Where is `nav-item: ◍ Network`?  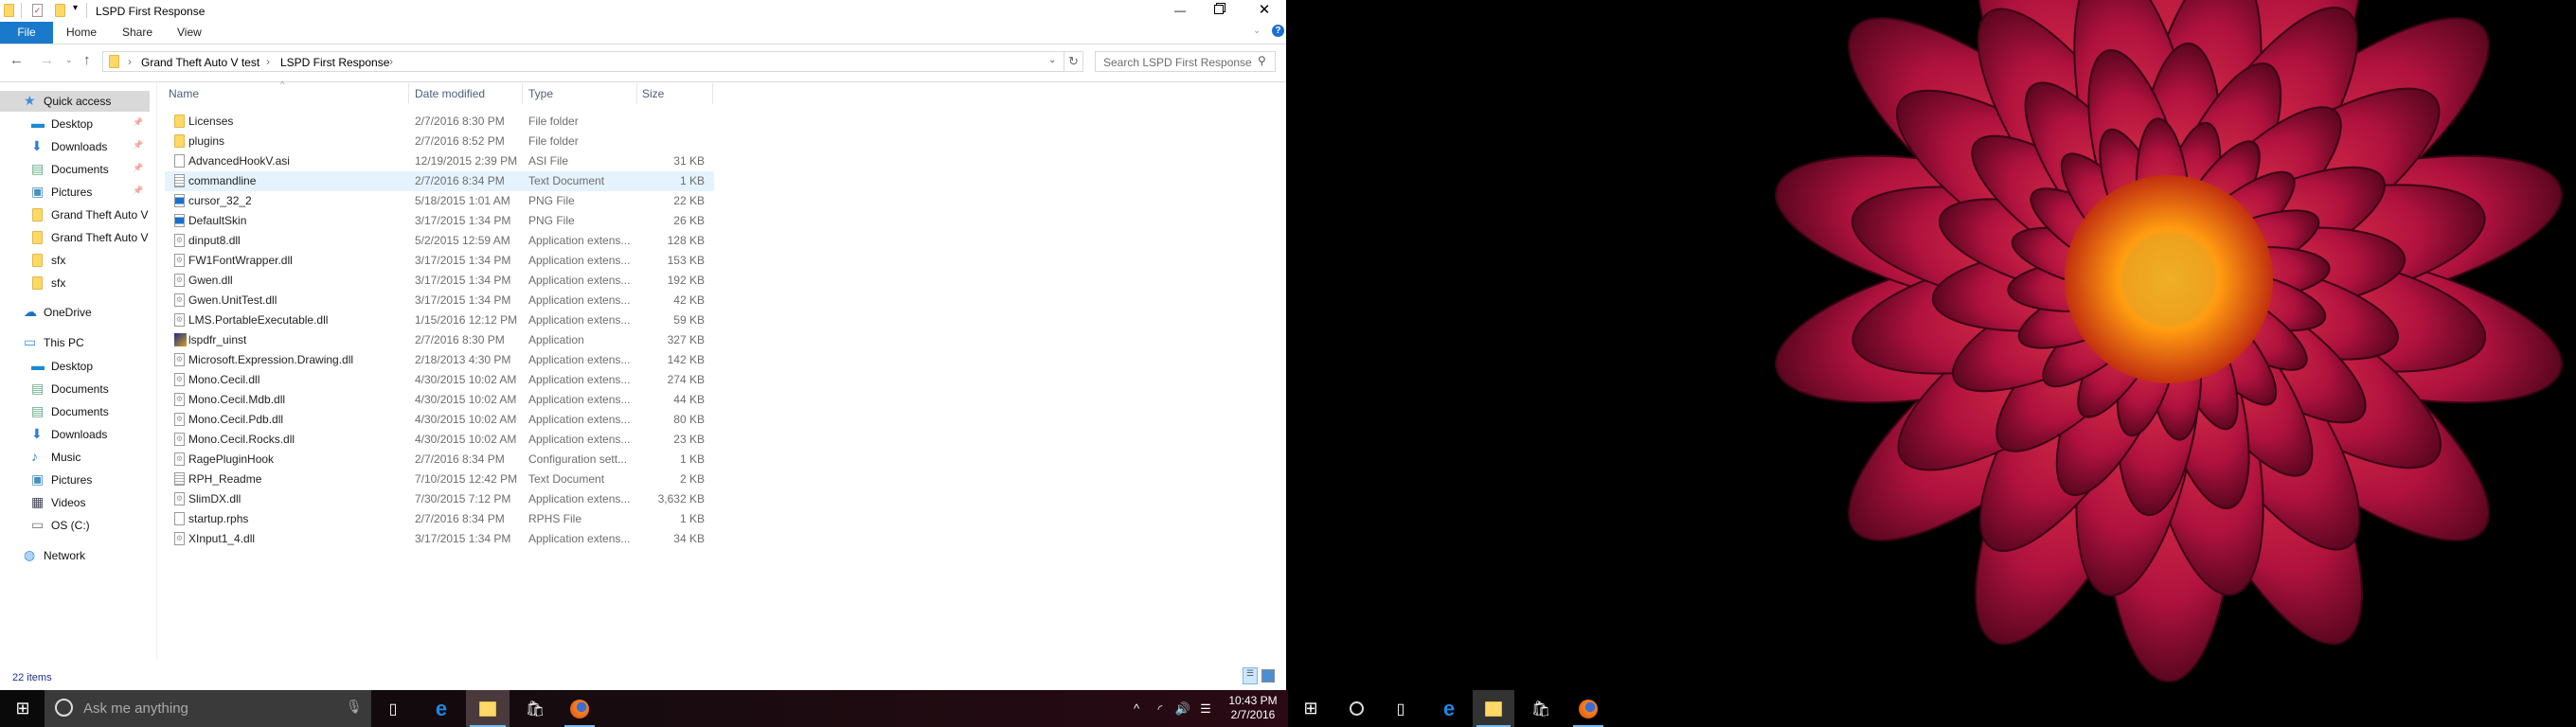
nav-item: ◍ Network is located at coordinates (75, 555).